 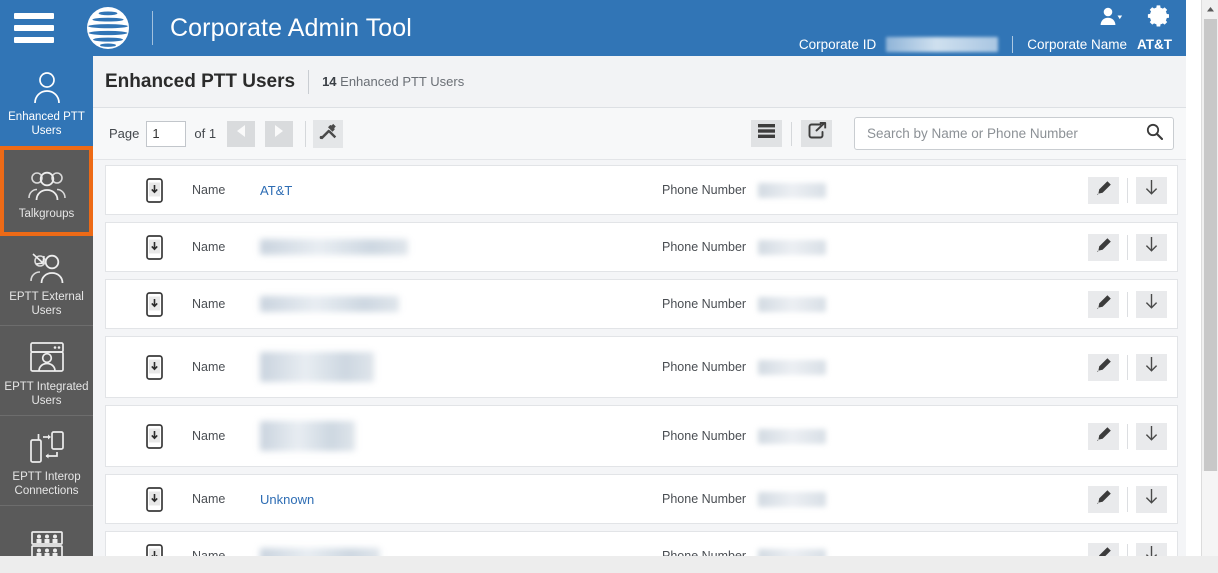 What do you see at coordinates (1006, 133) in the screenshot?
I see `search-input` at bounding box center [1006, 133].